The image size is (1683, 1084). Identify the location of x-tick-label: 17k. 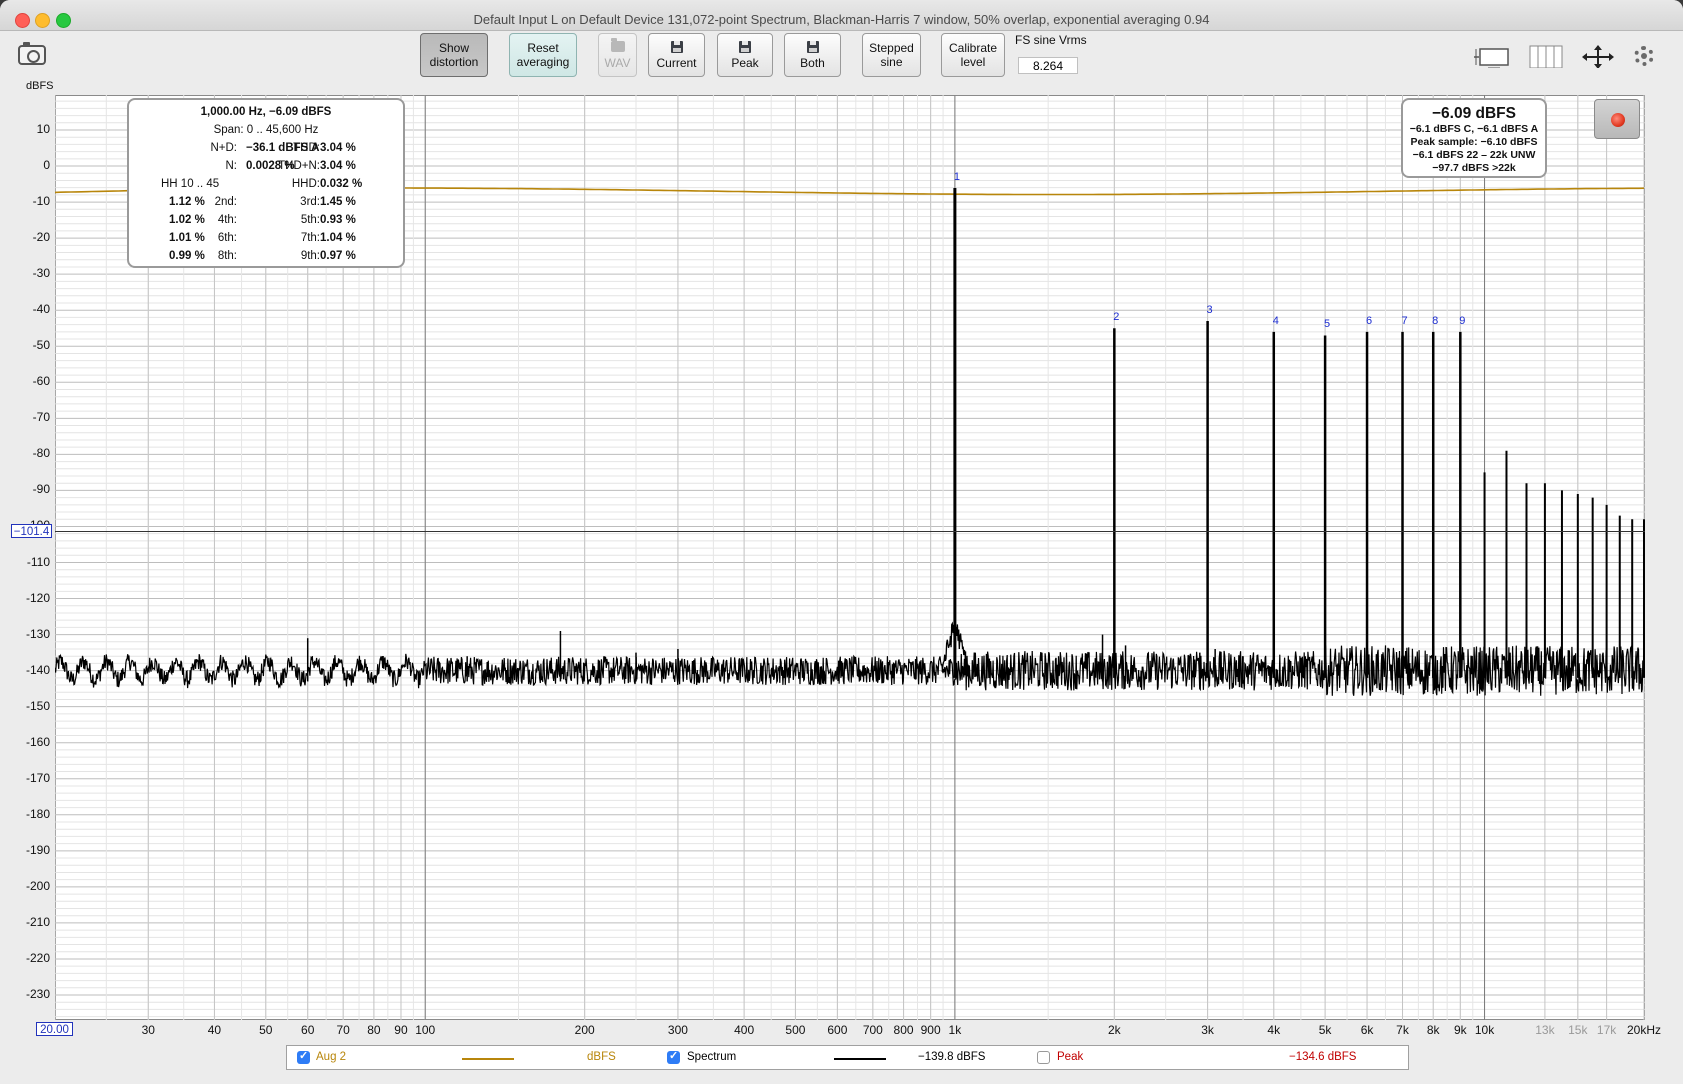
(1606, 1030).